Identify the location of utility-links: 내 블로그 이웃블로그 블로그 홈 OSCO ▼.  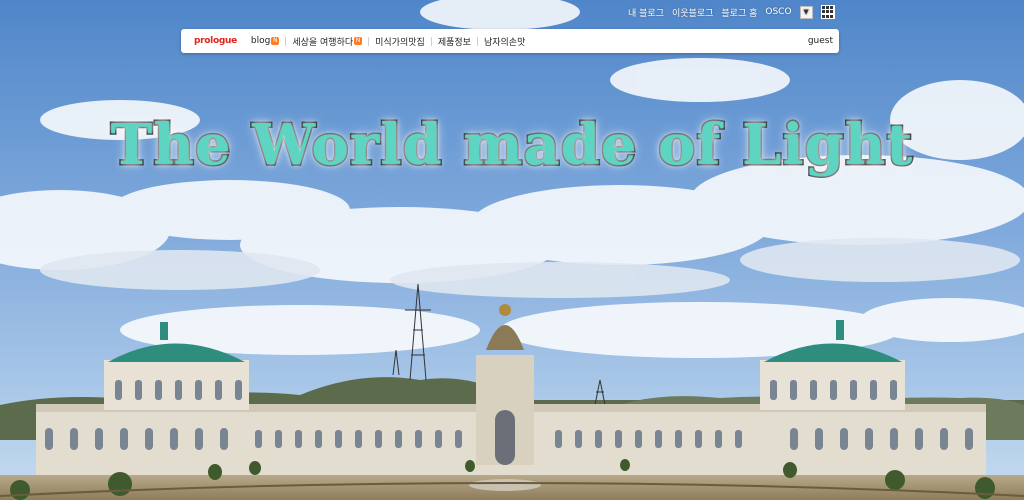
(731, 12).